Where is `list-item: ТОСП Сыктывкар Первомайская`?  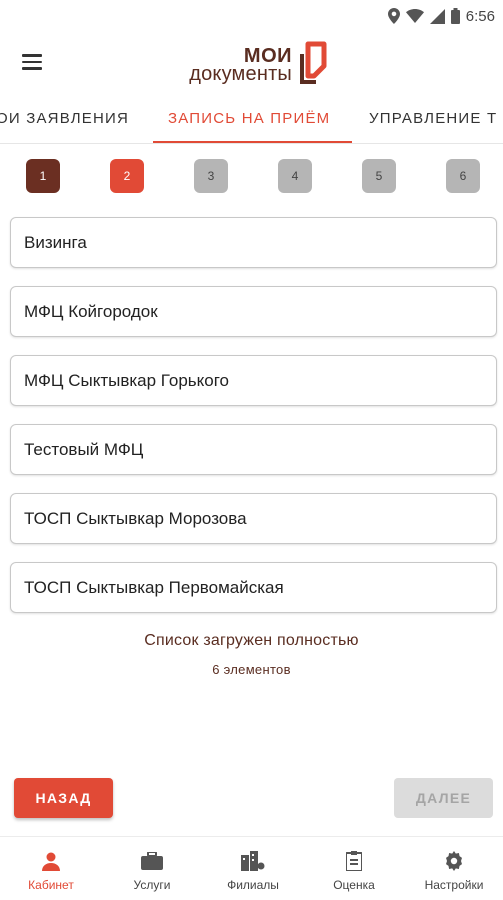 list-item: ТОСП Сыктывкар Первомайская is located at coordinates (253, 587).